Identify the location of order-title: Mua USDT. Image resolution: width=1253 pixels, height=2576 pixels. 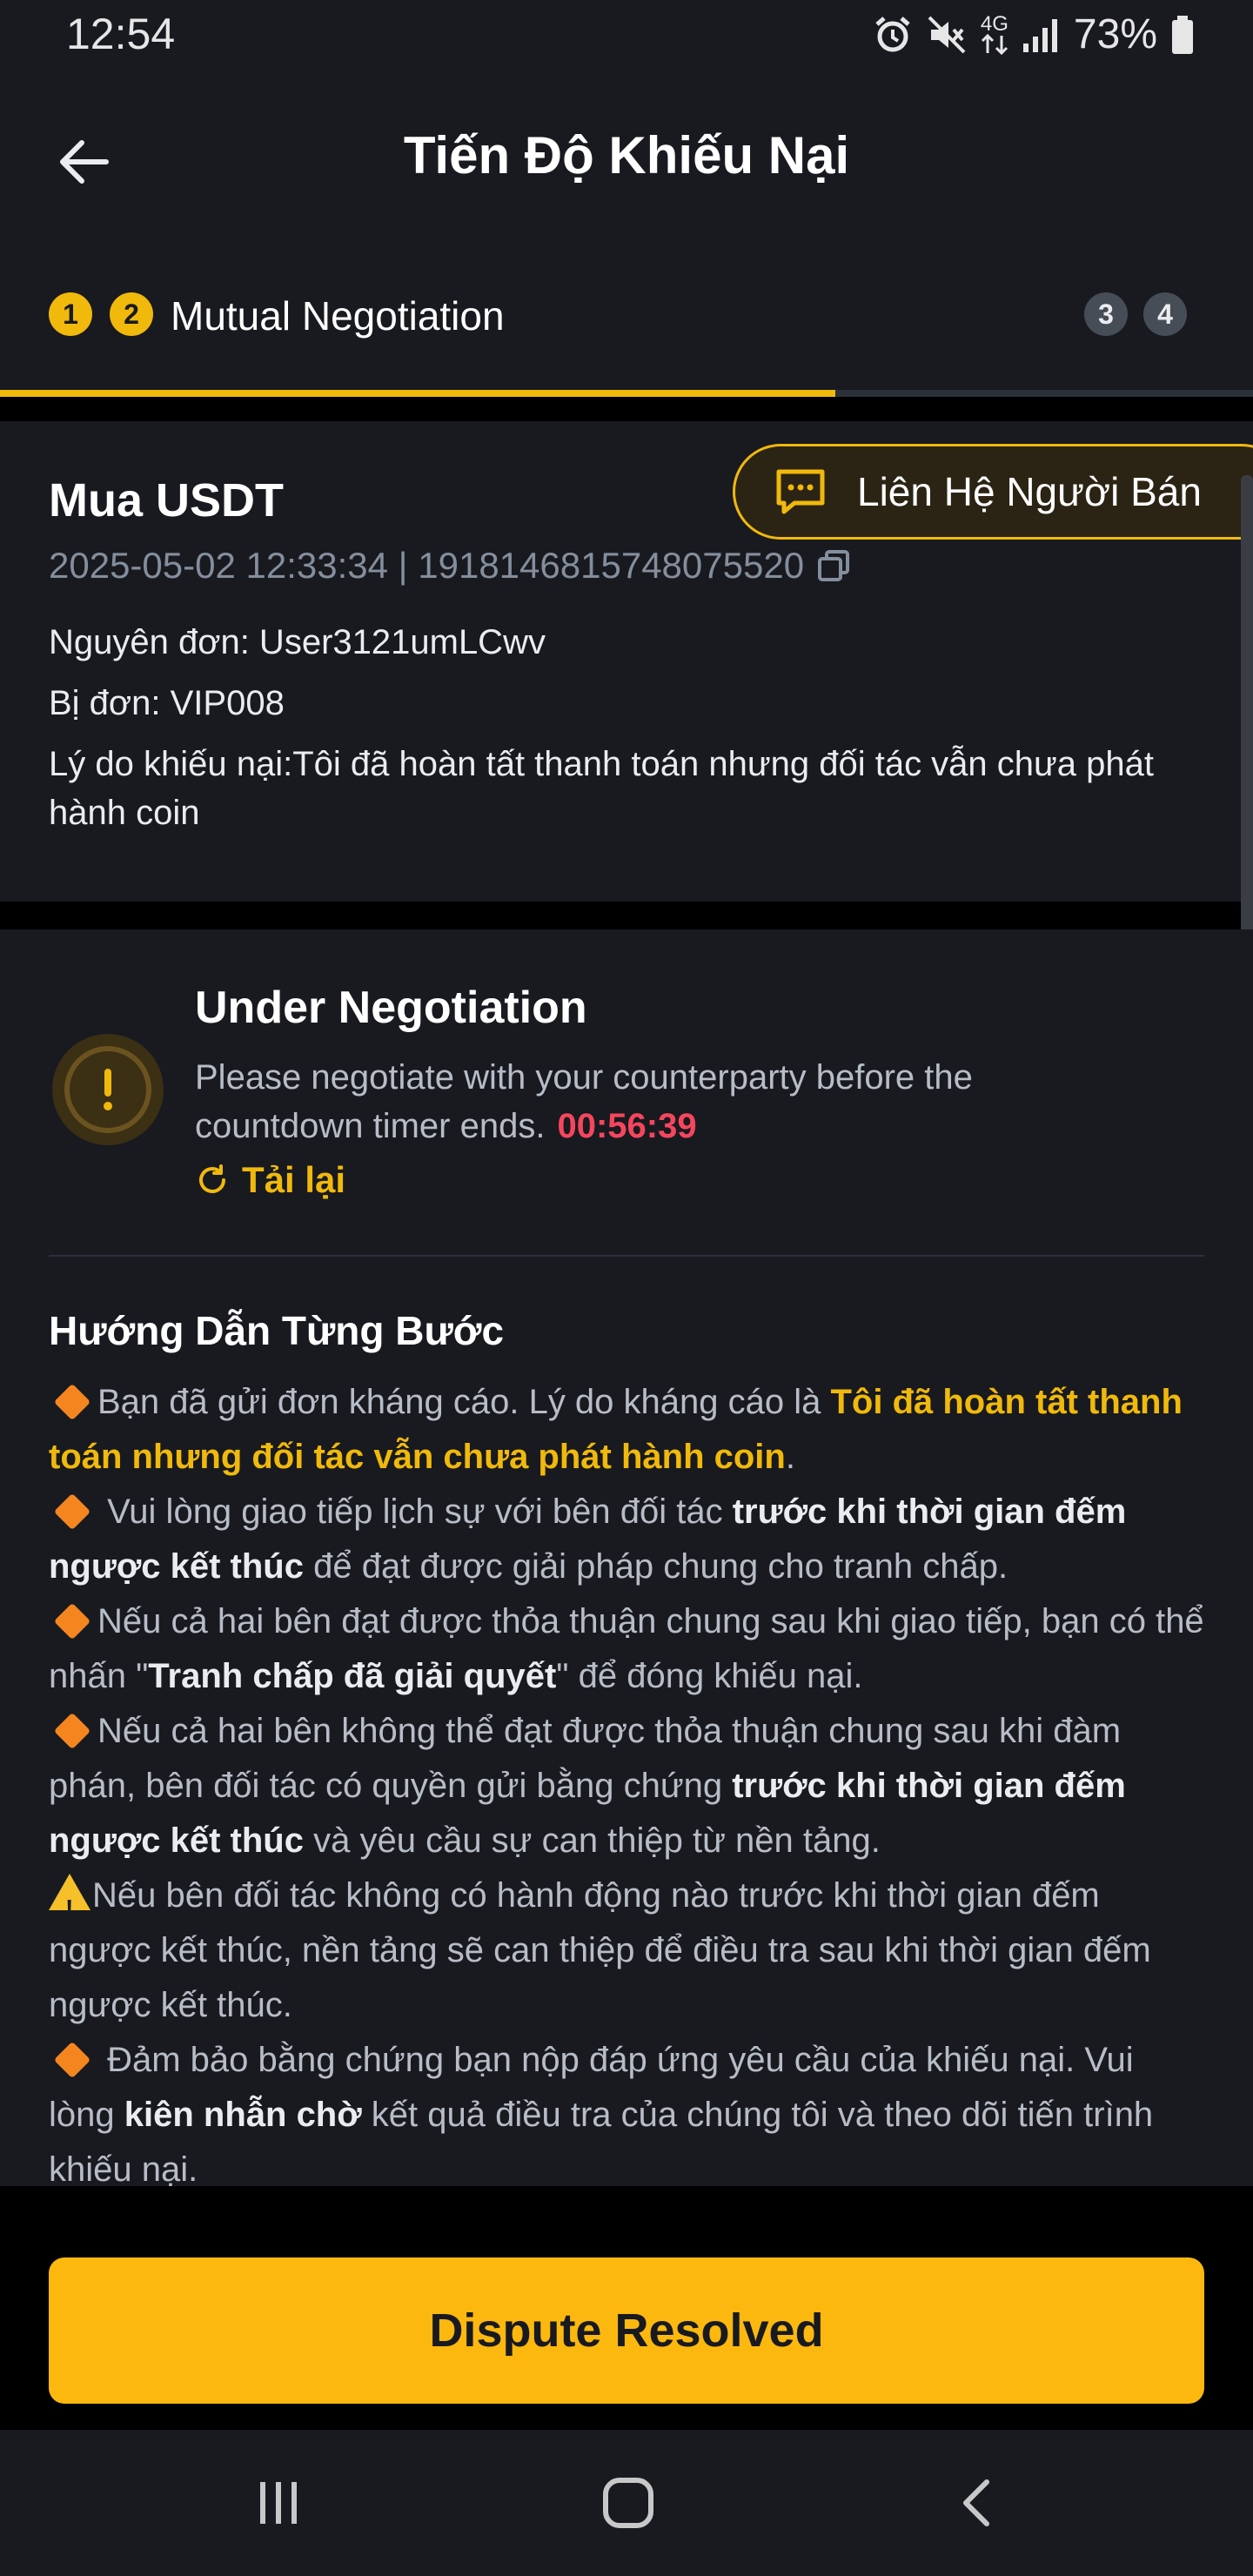
(166, 501).